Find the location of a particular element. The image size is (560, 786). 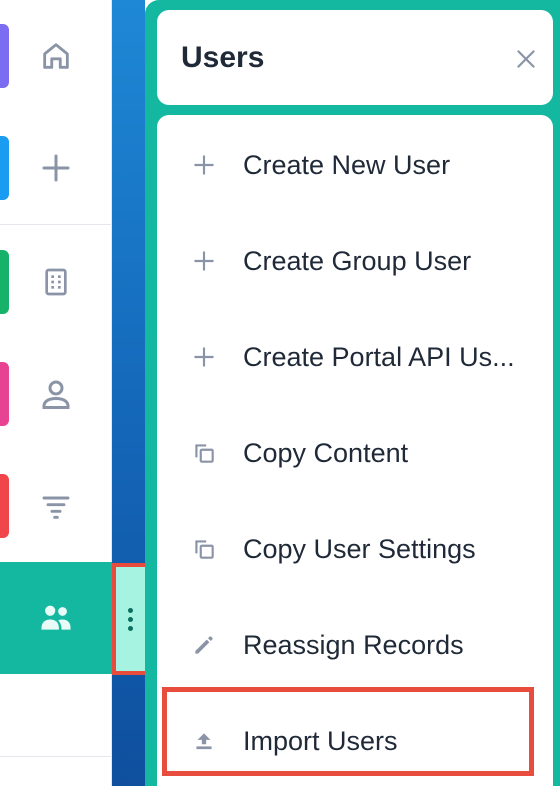

panel-title: Users is located at coordinates (223, 57).